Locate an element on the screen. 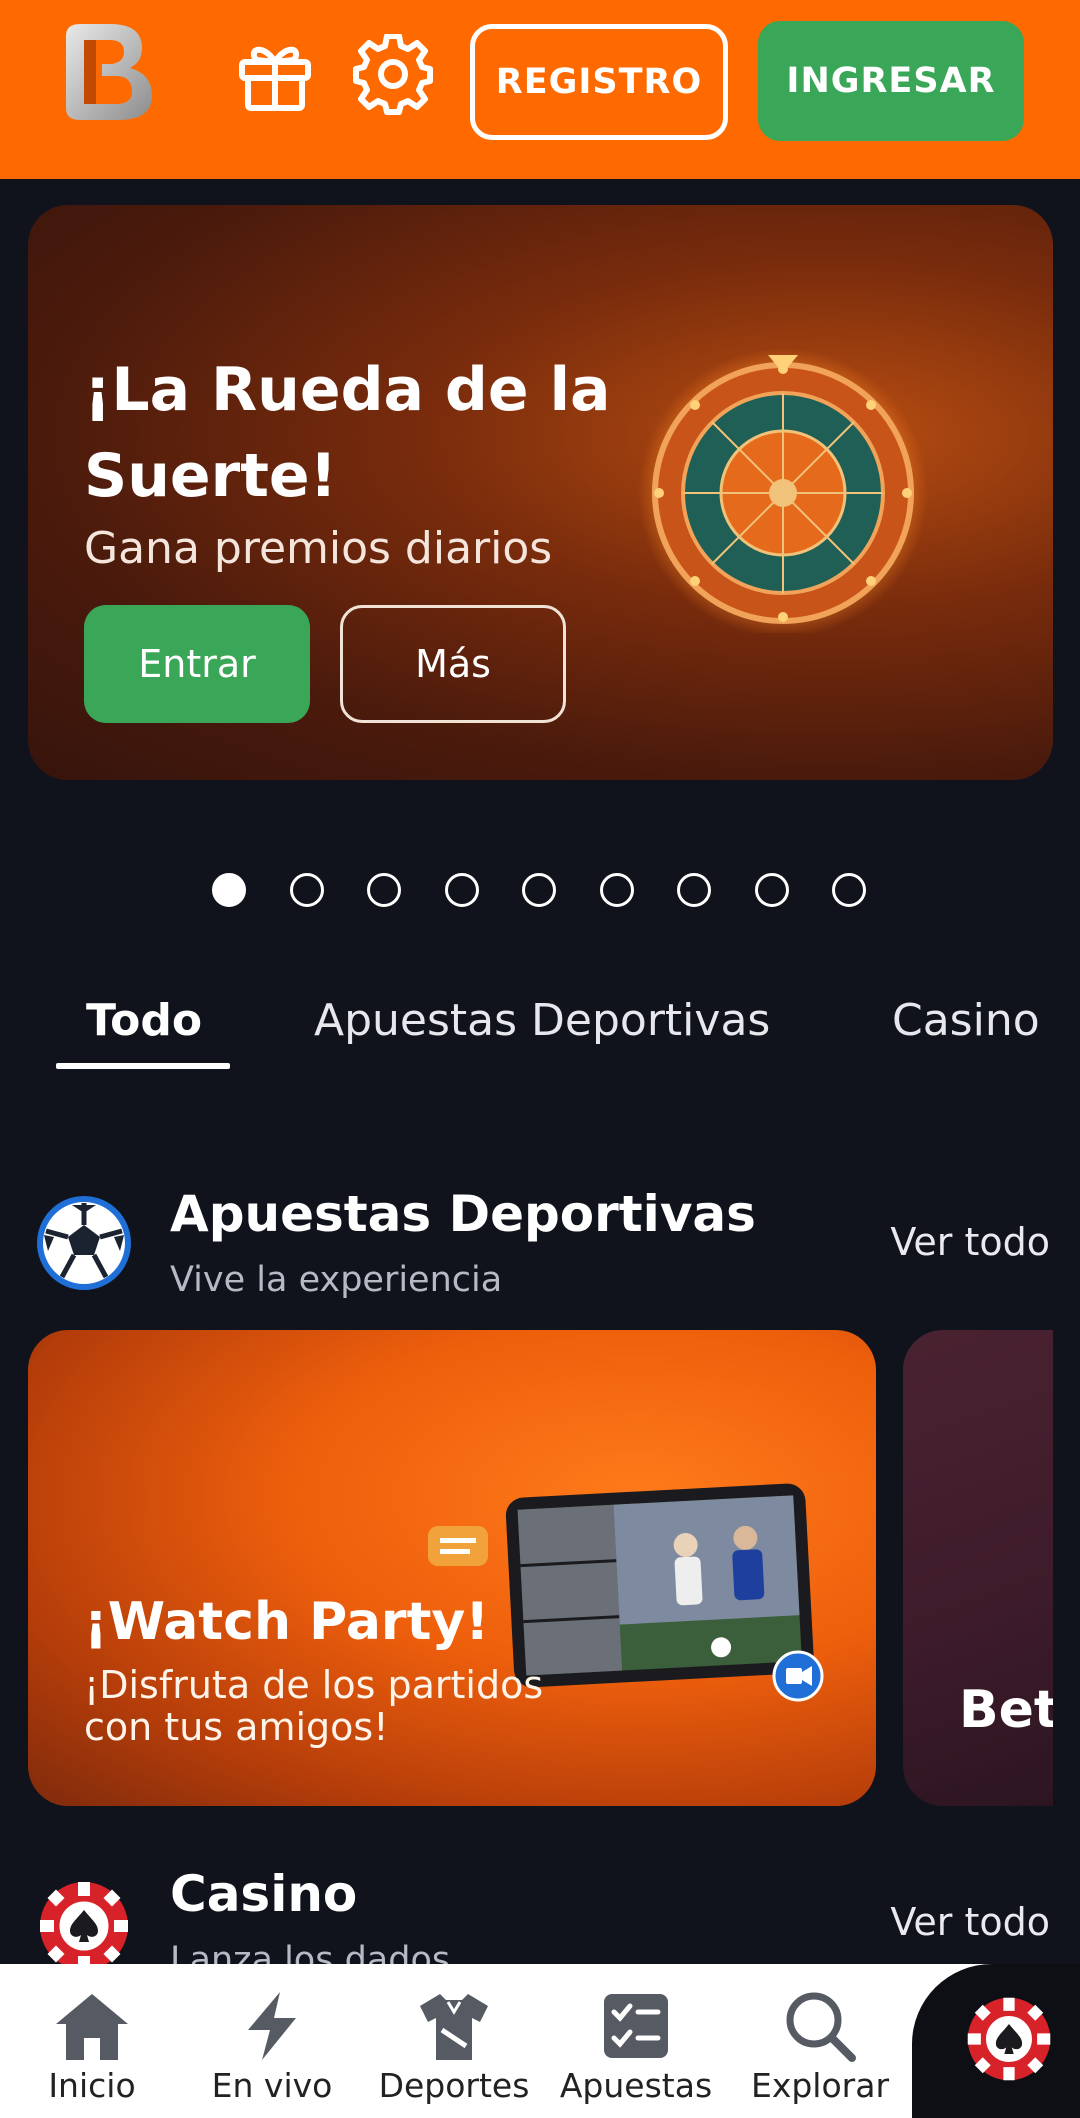  nav-item-deportes: Deportes is located at coordinates (454, 2041).